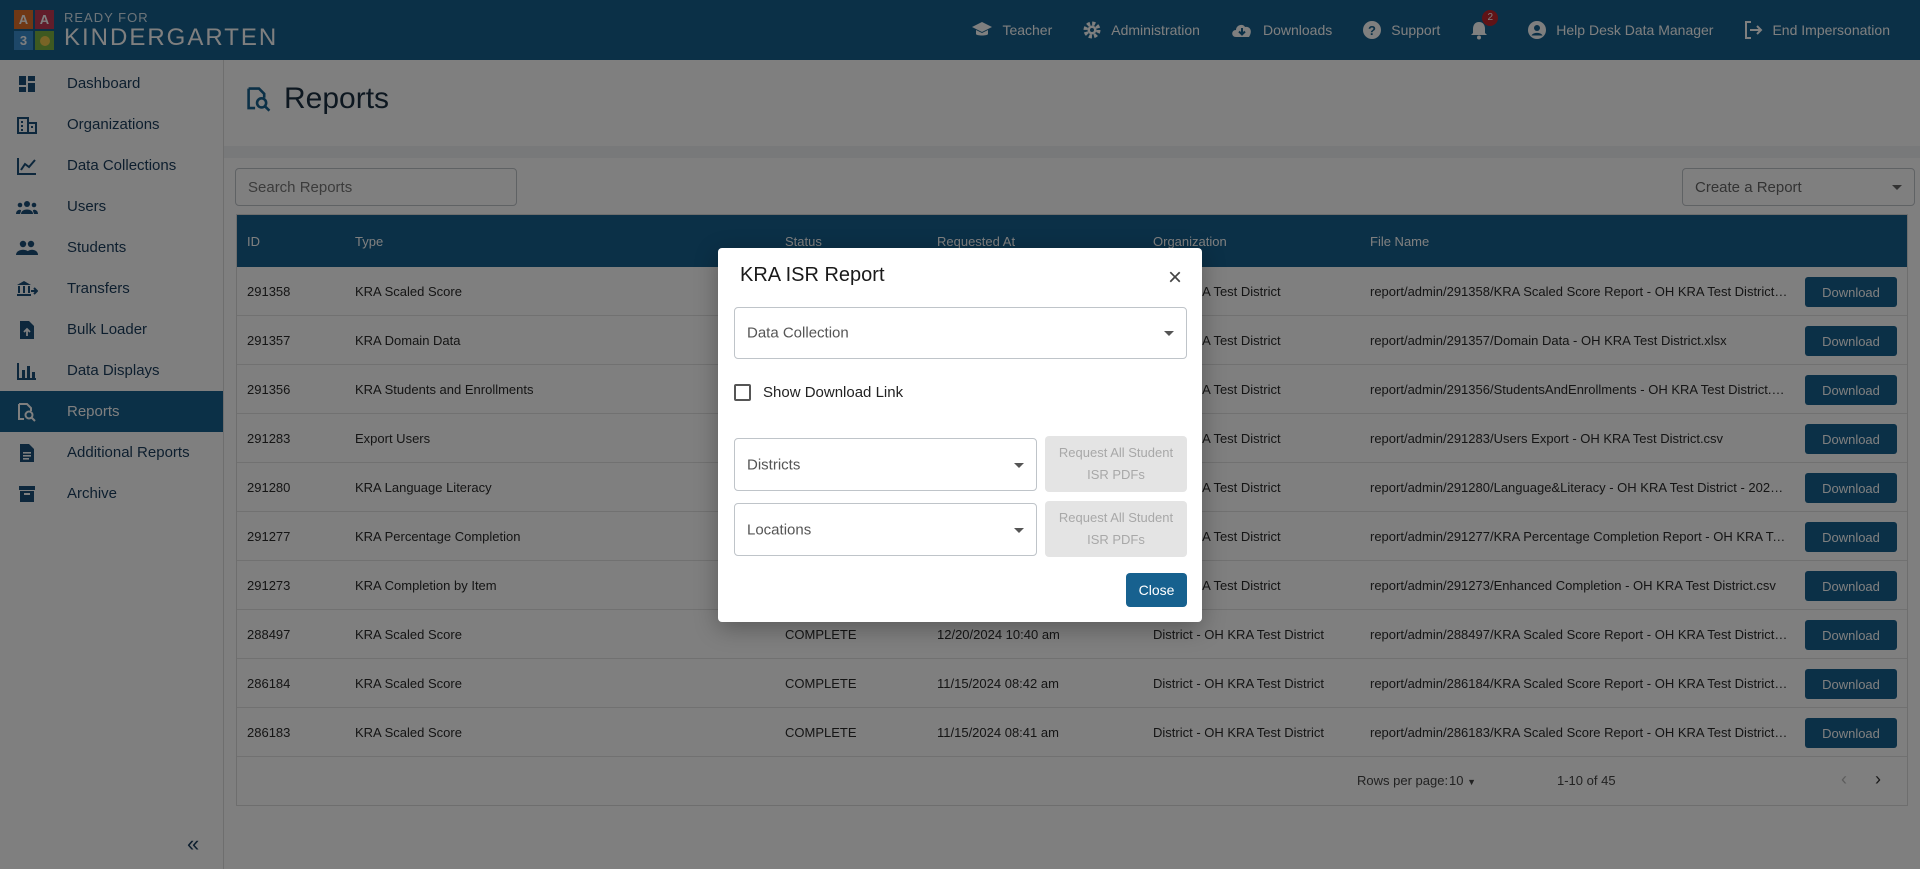 This screenshot has width=1920, height=869. What do you see at coordinates (774, 464) in the screenshot?
I see `districts-label: Districts` at bounding box center [774, 464].